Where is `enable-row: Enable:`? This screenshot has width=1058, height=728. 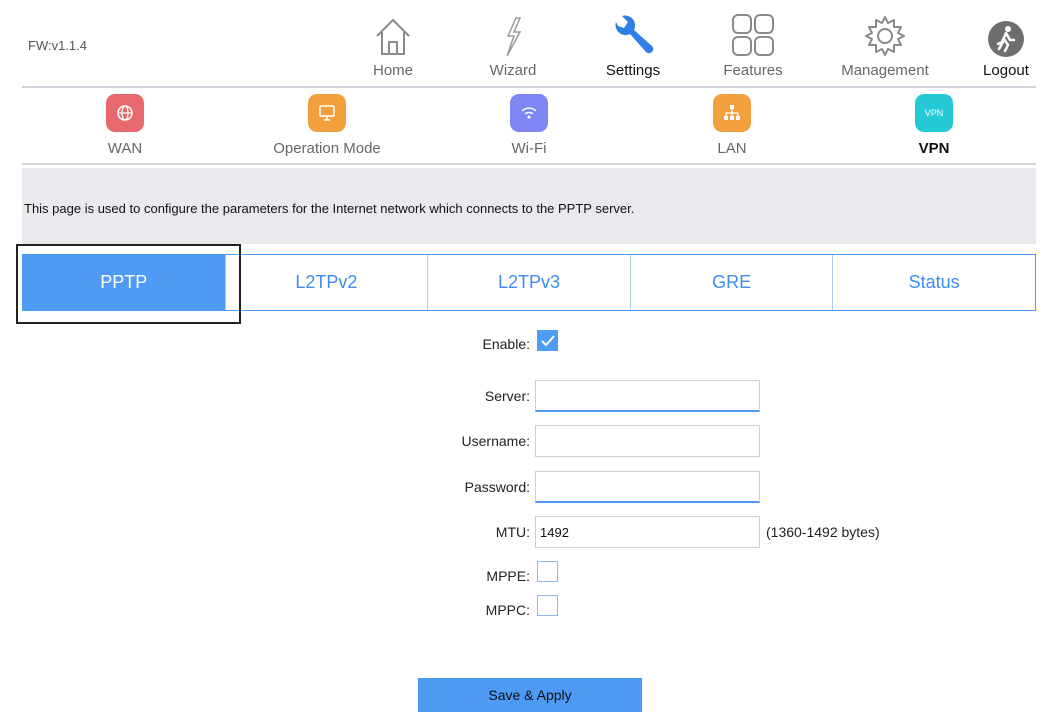
enable-row: Enable: is located at coordinates (529, 345).